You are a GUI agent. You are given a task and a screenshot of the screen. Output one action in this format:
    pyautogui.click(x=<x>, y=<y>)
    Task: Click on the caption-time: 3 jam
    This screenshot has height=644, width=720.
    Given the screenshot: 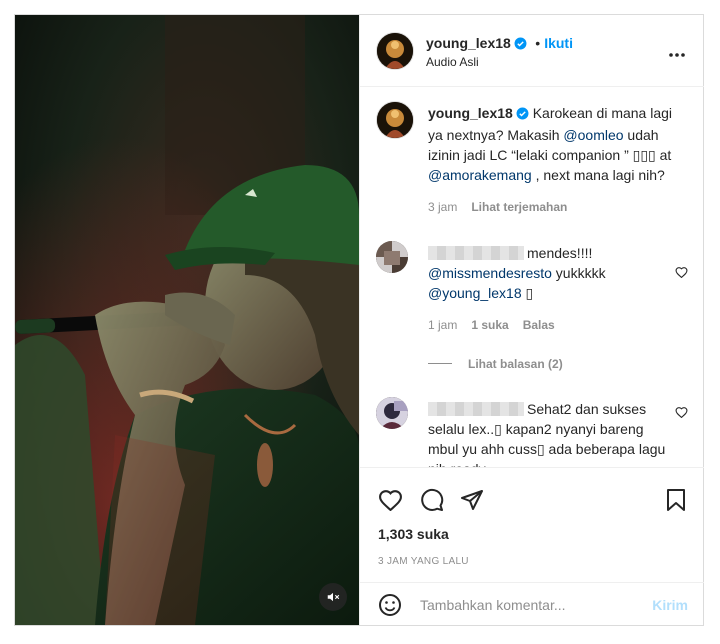 What is the action you would take?
    pyautogui.click(x=442, y=207)
    